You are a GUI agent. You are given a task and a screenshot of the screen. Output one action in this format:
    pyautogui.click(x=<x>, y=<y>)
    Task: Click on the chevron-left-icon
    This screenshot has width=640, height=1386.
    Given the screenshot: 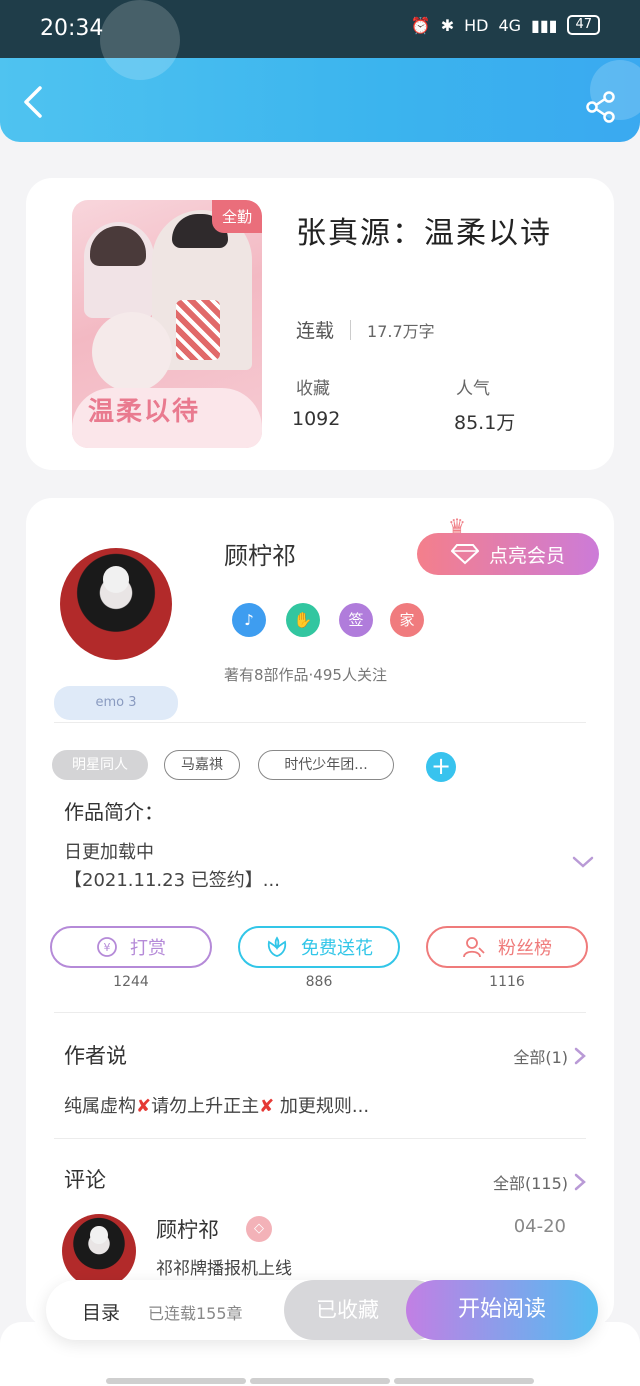 What is the action you would take?
    pyautogui.click(x=33, y=102)
    